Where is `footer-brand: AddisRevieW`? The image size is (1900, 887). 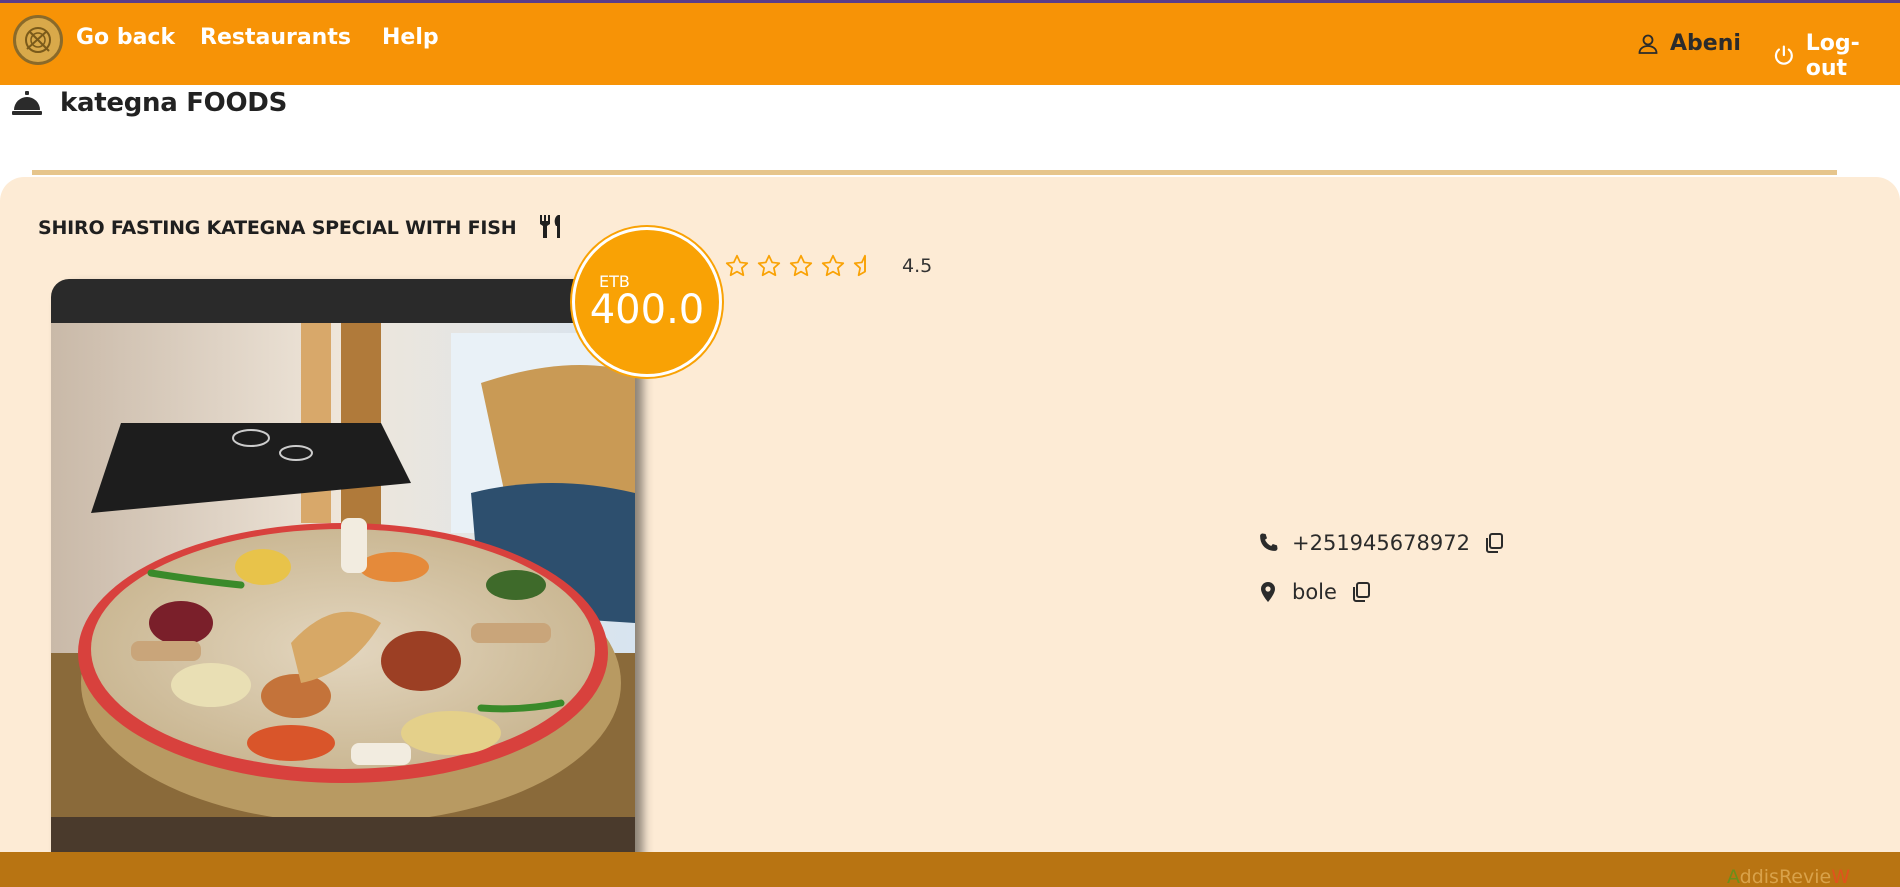 footer-brand: AddisRevieW is located at coordinates (1788, 876).